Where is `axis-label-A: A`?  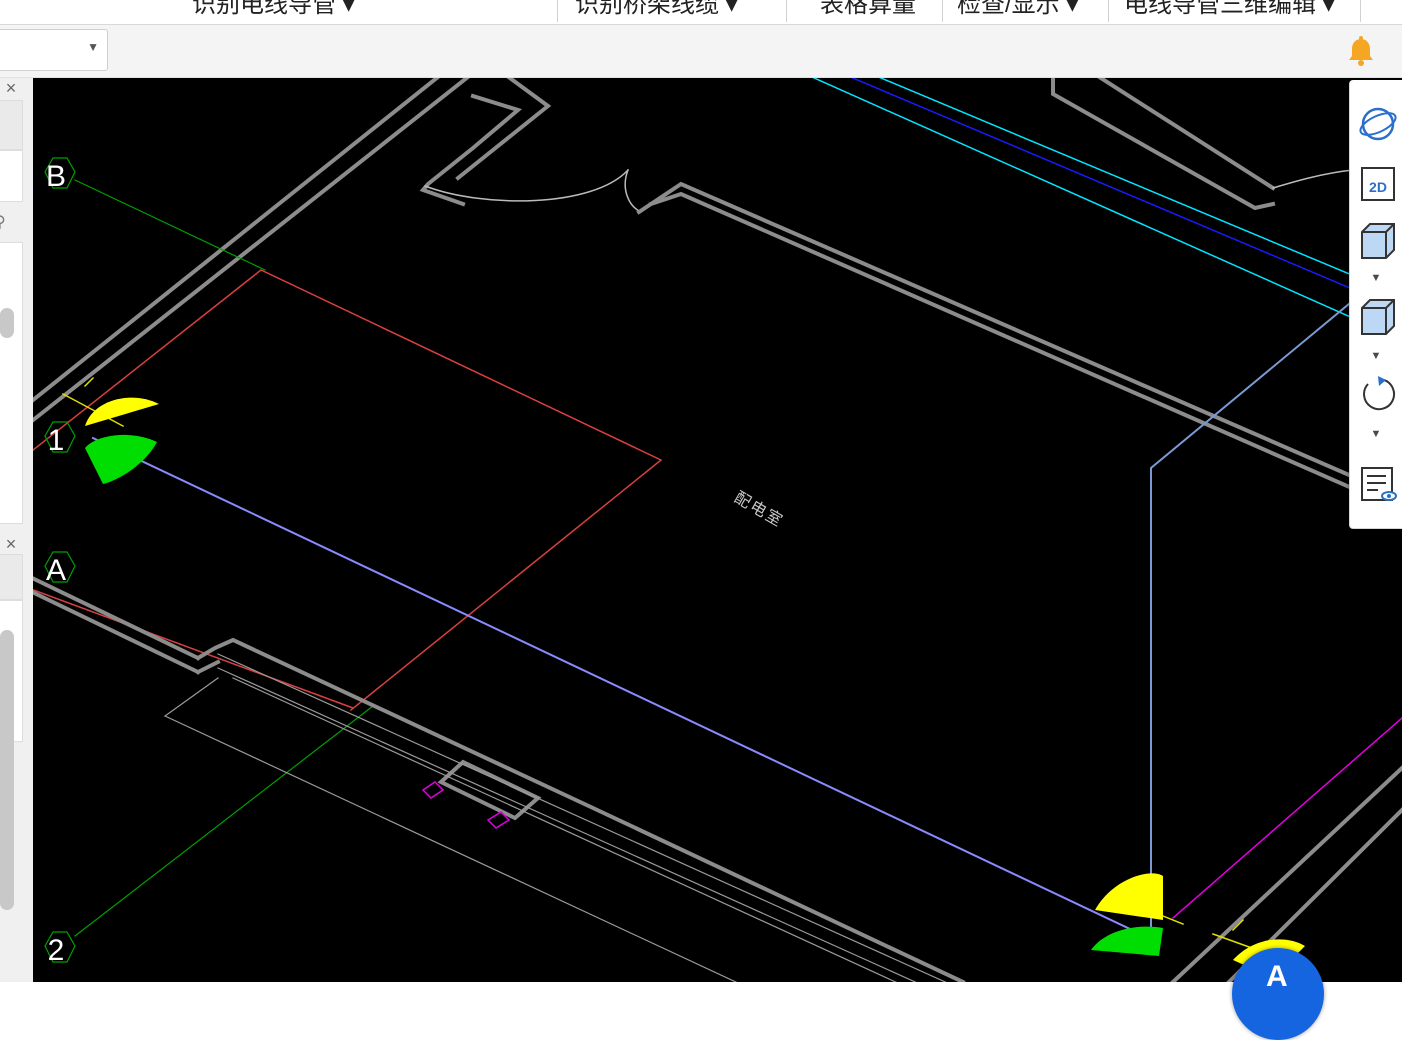 axis-label-A: A is located at coordinates (56, 570).